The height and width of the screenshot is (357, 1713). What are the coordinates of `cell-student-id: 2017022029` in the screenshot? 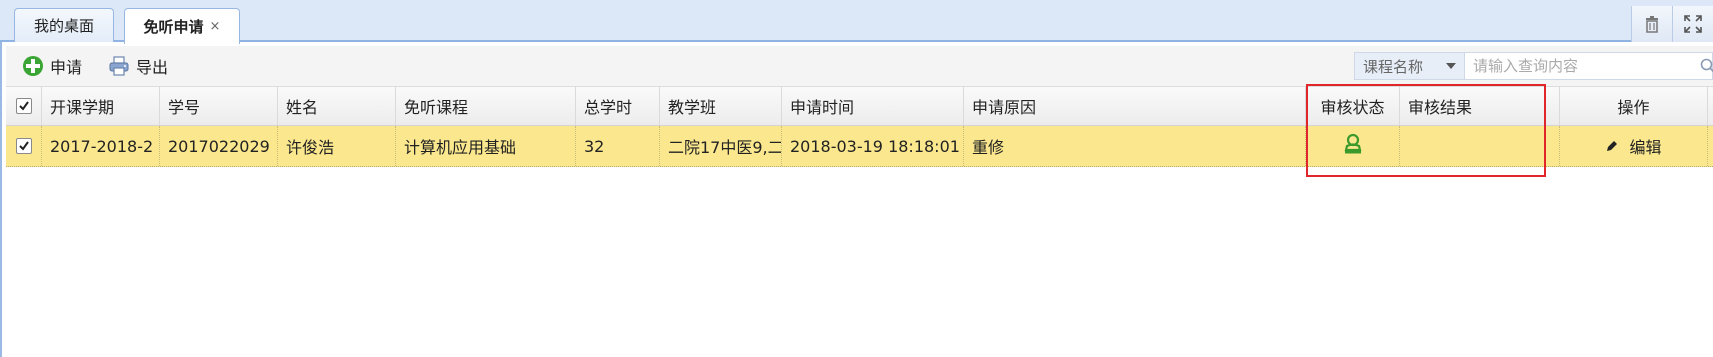 It's located at (219, 146).